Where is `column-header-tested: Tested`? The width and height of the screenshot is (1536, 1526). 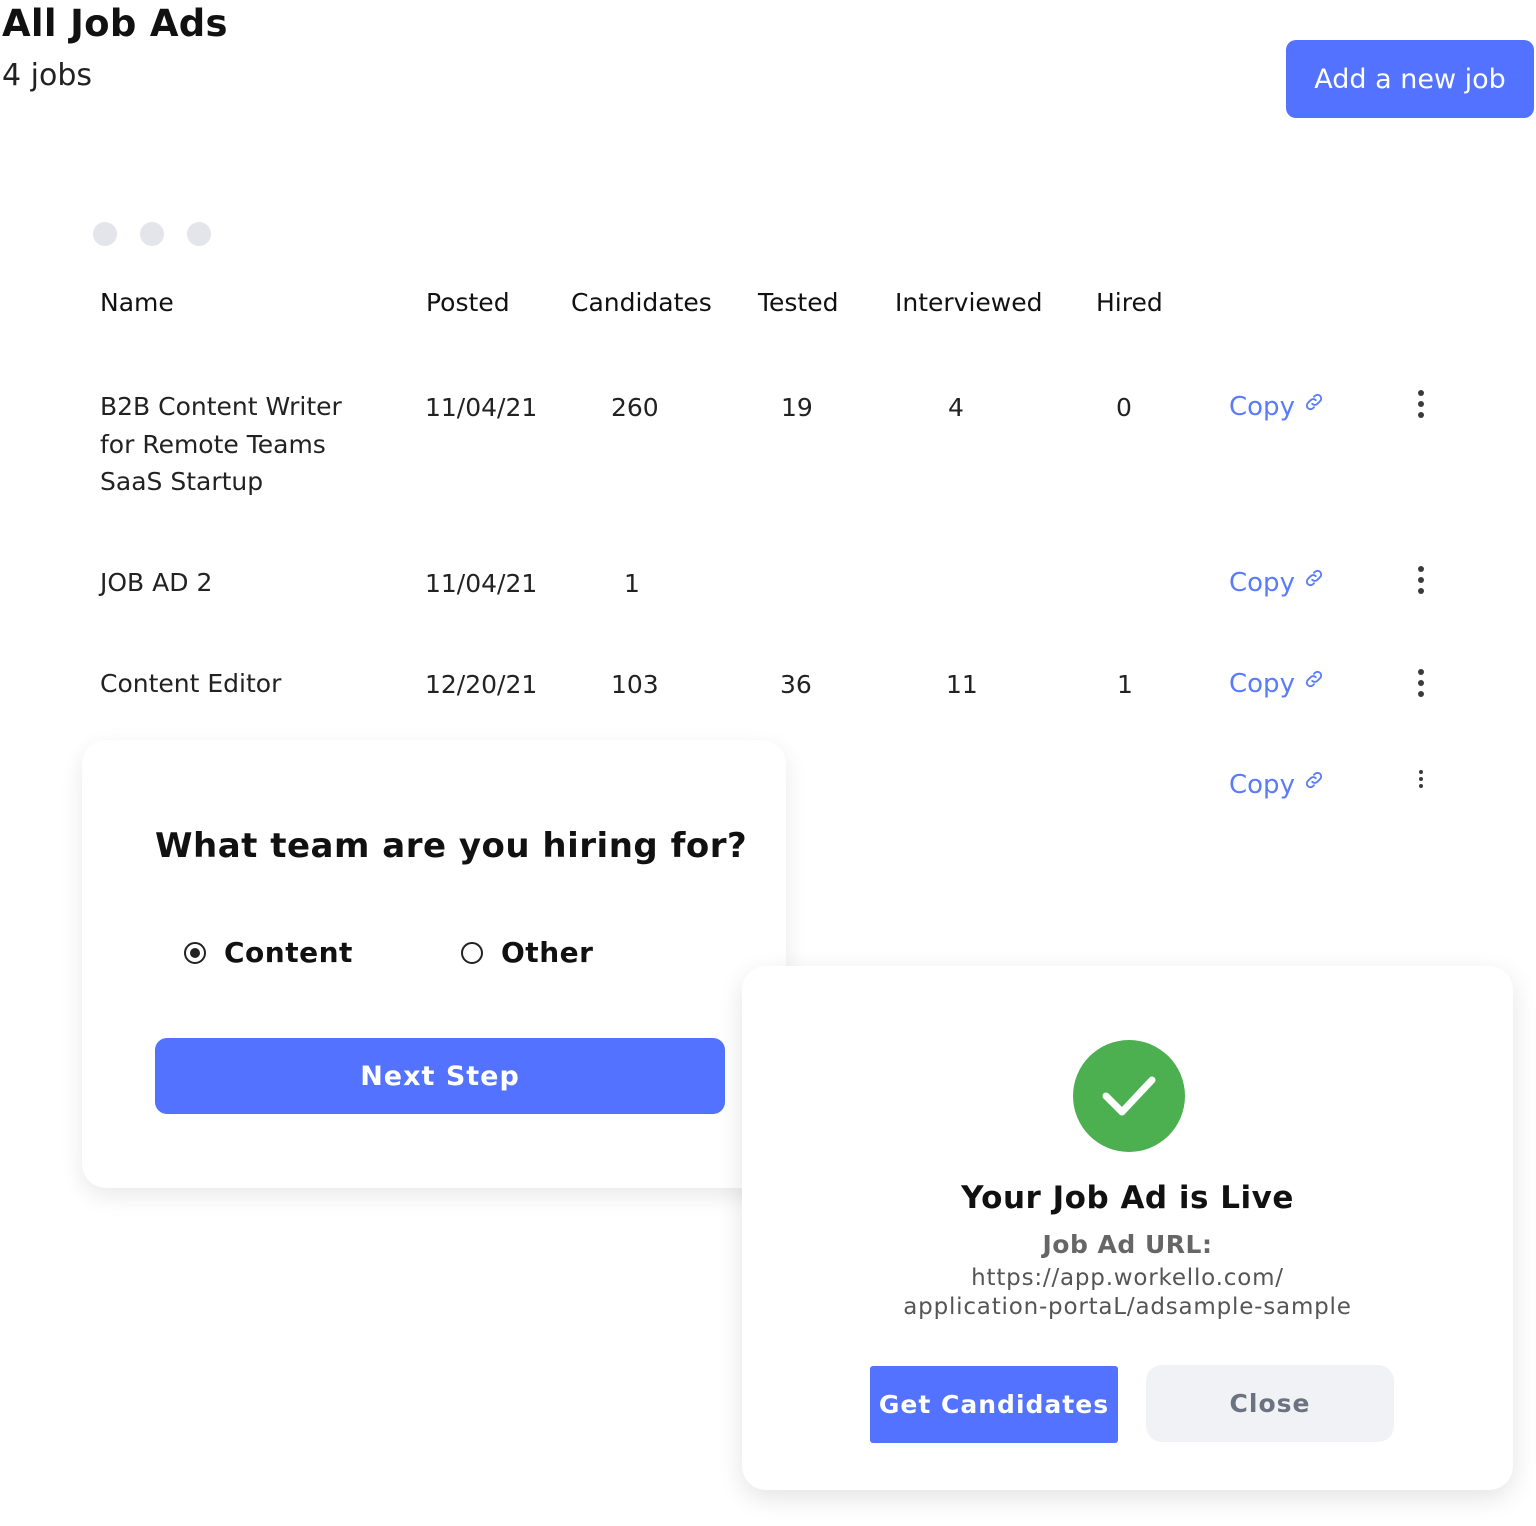 column-header-tested: Tested is located at coordinates (798, 302).